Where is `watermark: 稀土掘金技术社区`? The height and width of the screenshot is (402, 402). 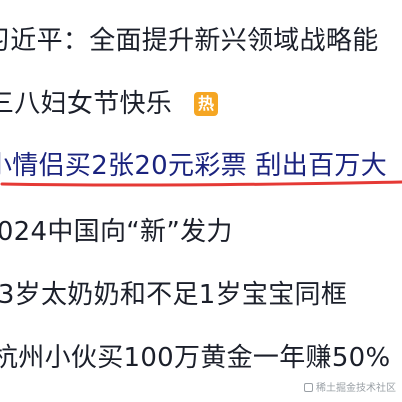
watermark: 稀土掘金技术社区 is located at coordinates (350, 386).